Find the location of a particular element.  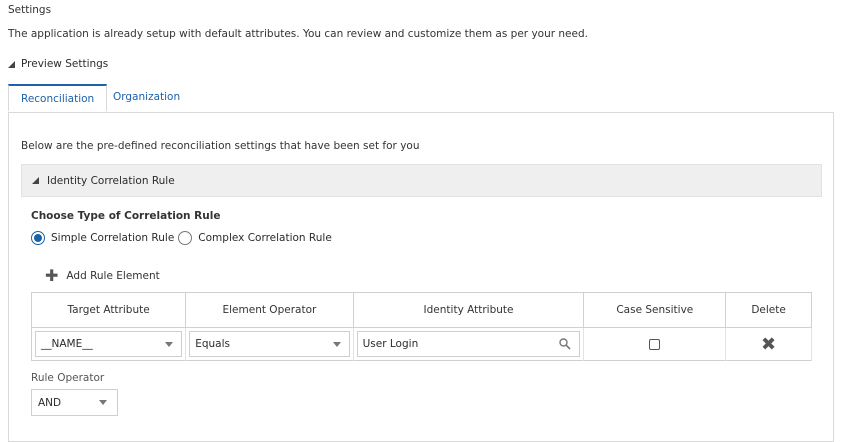

rule-operator-select: AND is located at coordinates (74, 402).